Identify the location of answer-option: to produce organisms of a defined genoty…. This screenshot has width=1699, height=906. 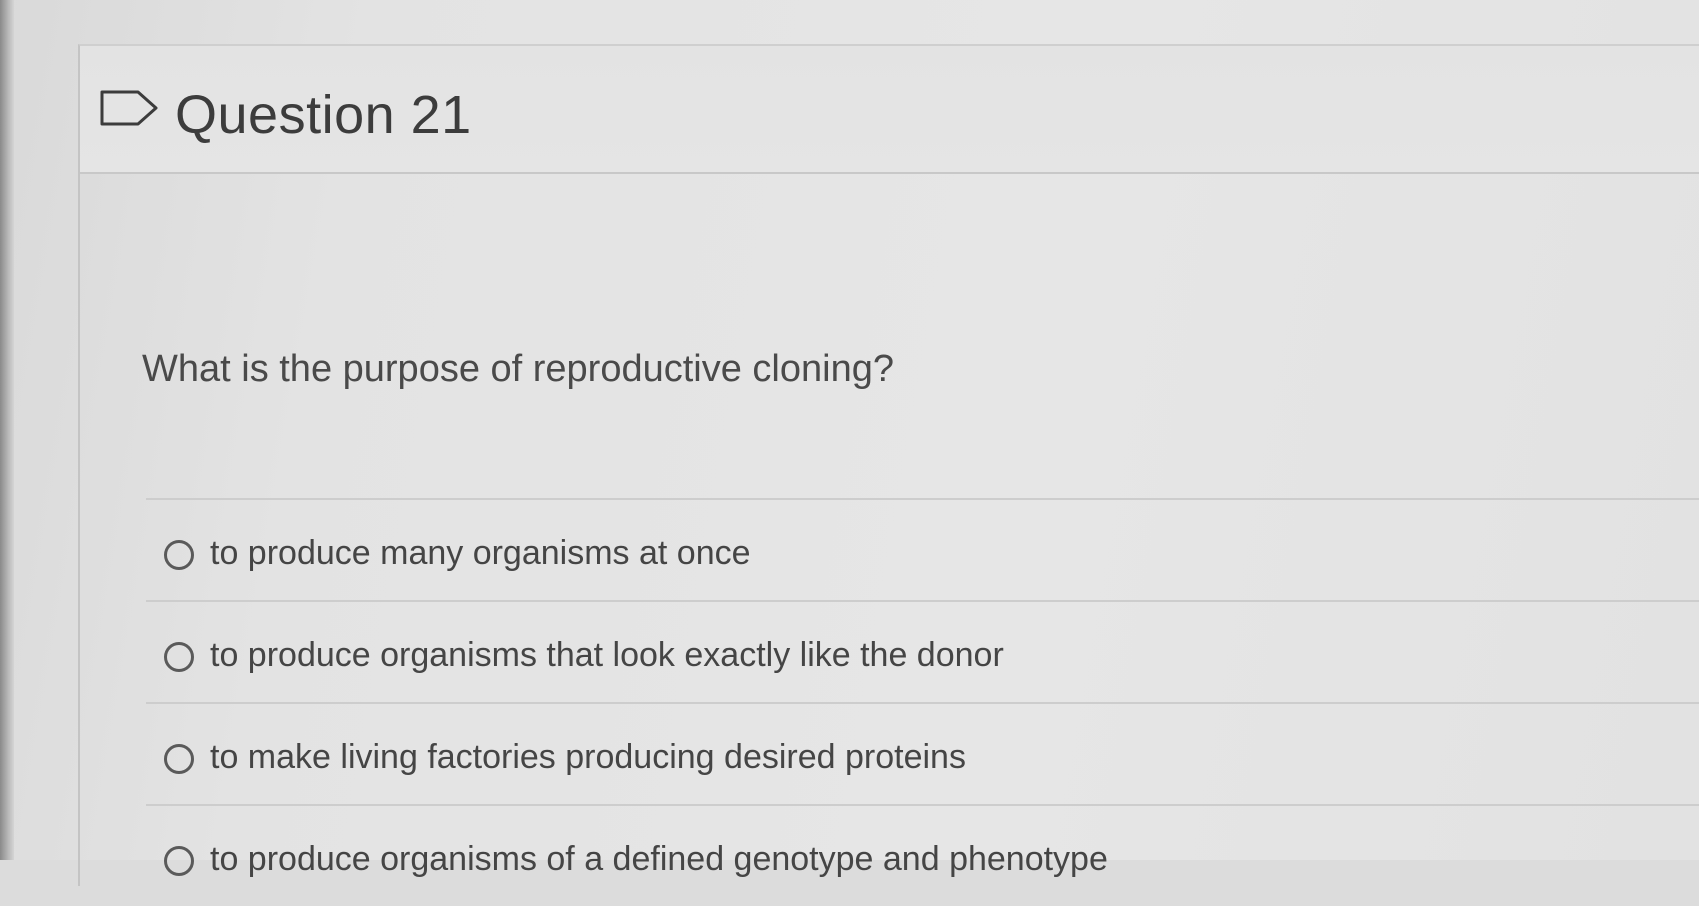
(922, 855).